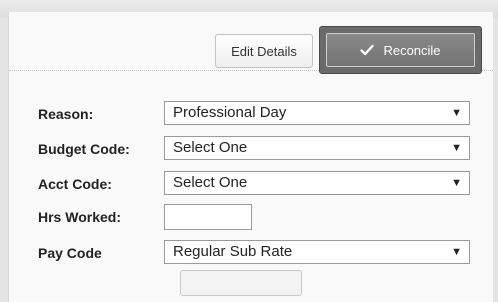  Describe the element at coordinates (258, 217) in the screenshot. I see `hrs-worked-row: Hrs Worked:` at that location.